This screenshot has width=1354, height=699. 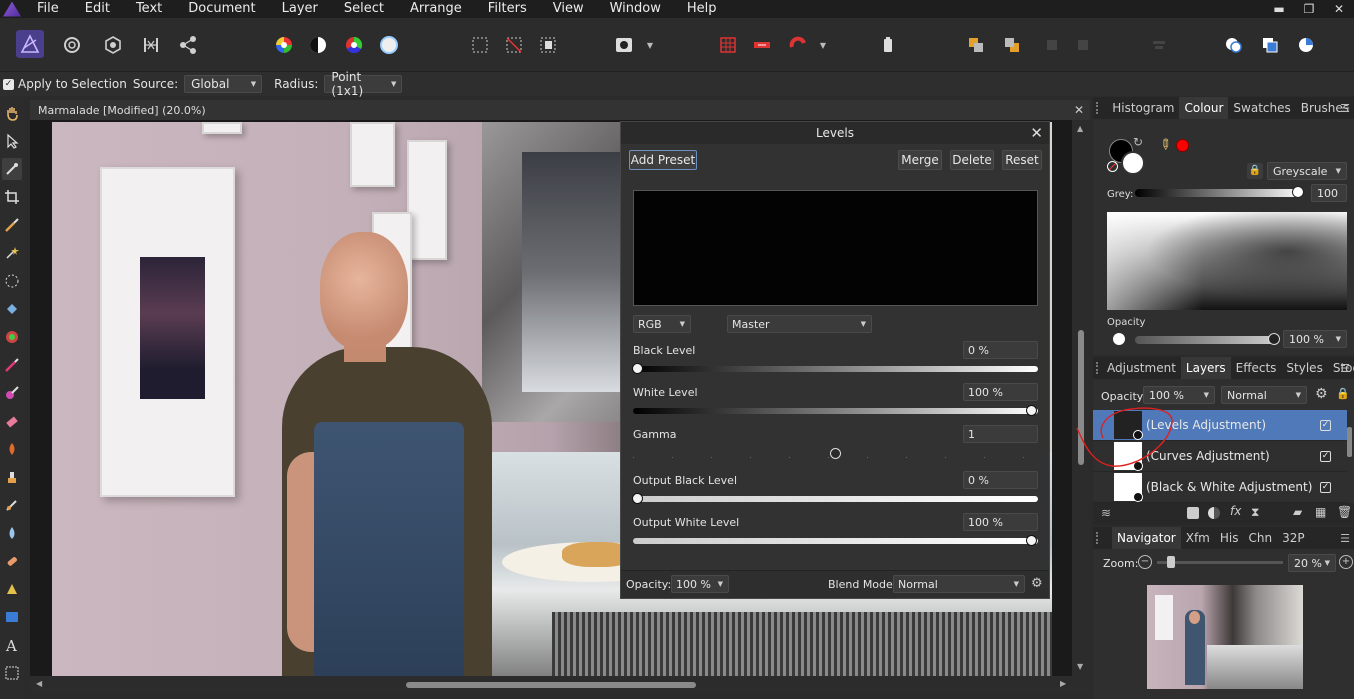 I want to click on navigator-thumbnail, so click(x=1225, y=637).